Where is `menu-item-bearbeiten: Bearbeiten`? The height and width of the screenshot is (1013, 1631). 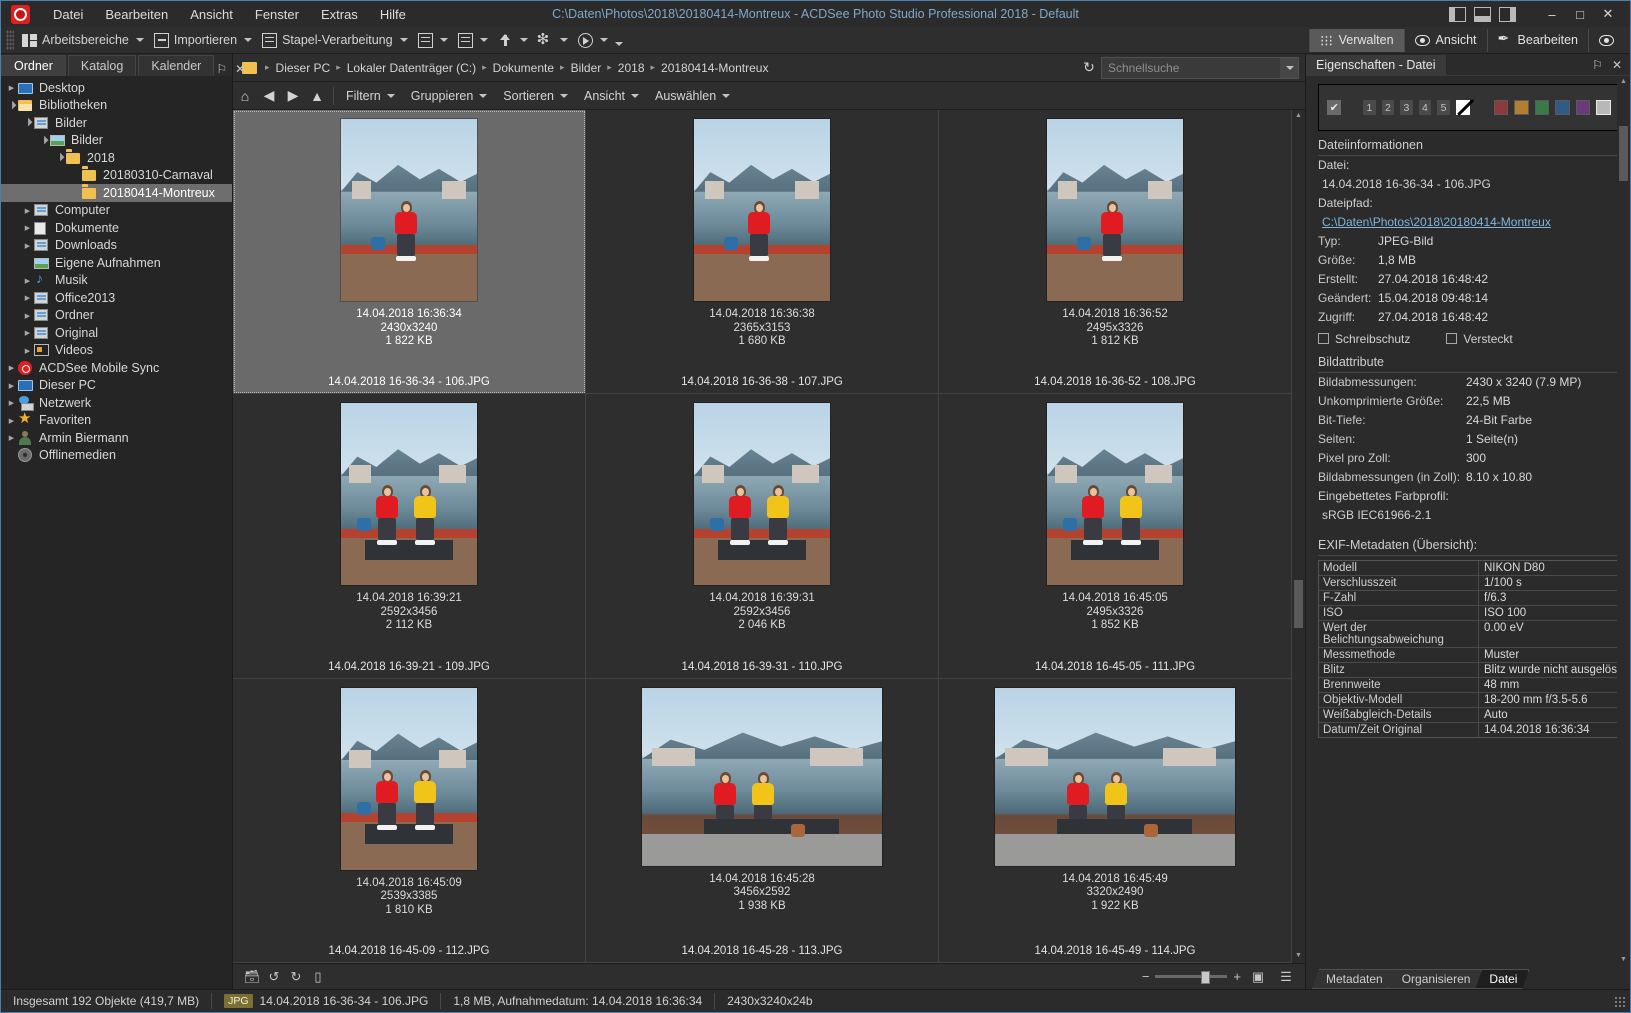
menu-item-bearbeiten: Bearbeiten is located at coordinates (136, 14).